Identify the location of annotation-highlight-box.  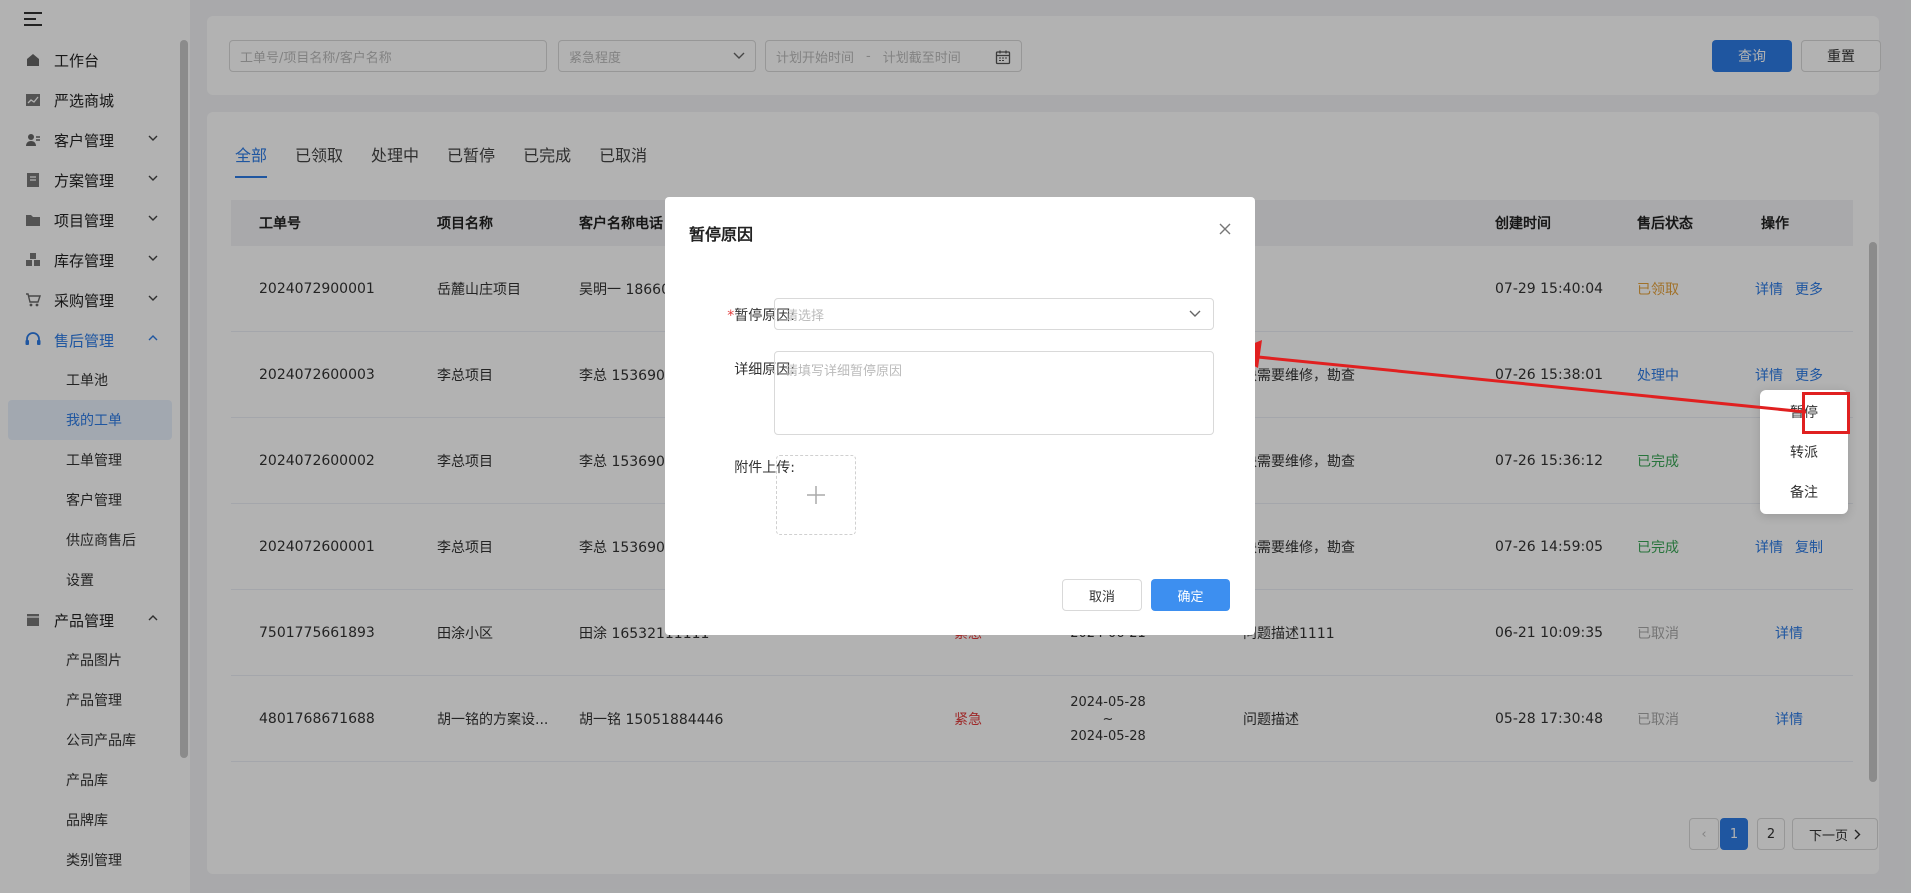
(1826, 413).